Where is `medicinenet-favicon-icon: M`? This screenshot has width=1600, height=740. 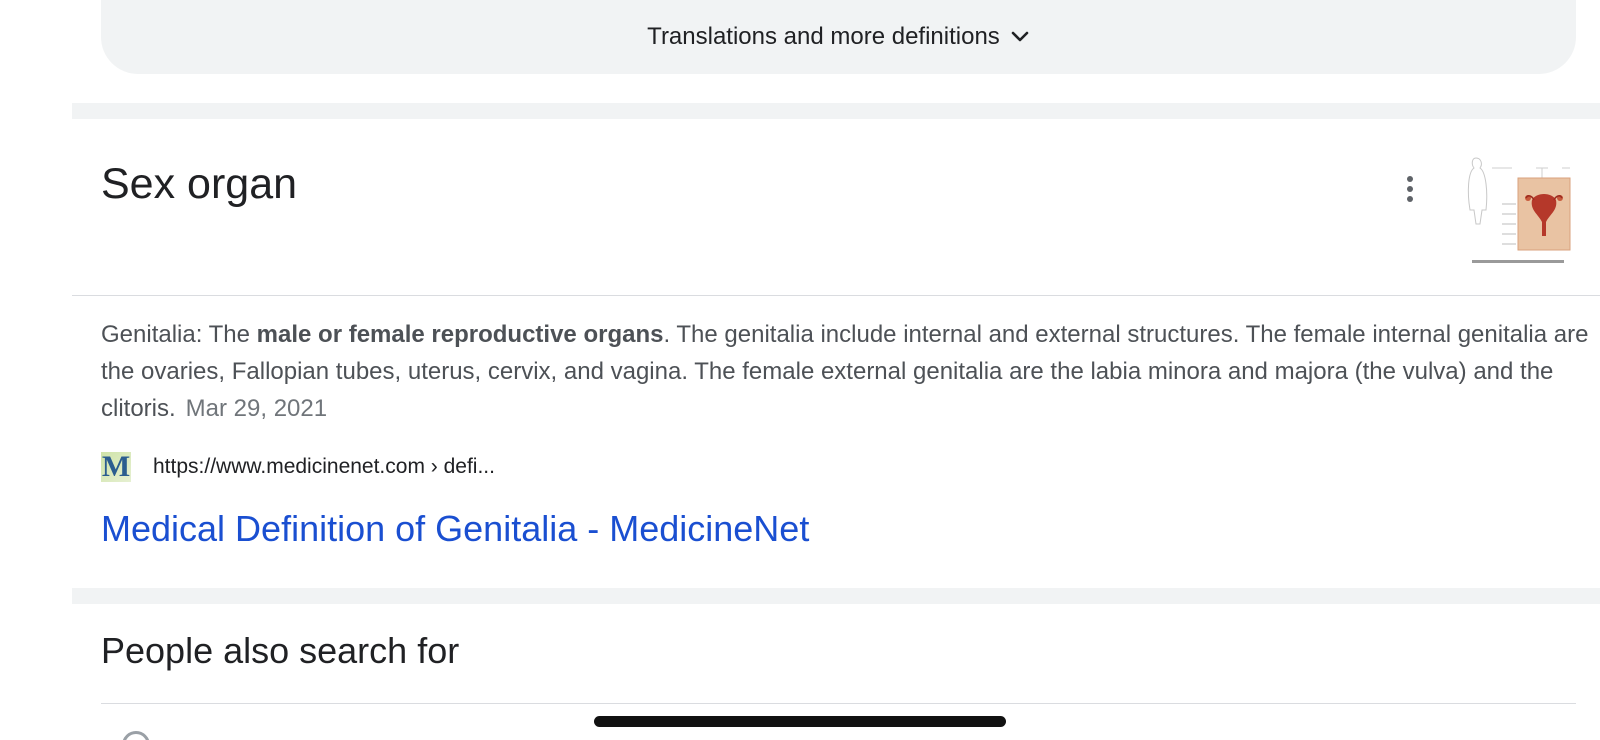
medicinenet-favicon-icon: M is located at coordinates (116, 466).